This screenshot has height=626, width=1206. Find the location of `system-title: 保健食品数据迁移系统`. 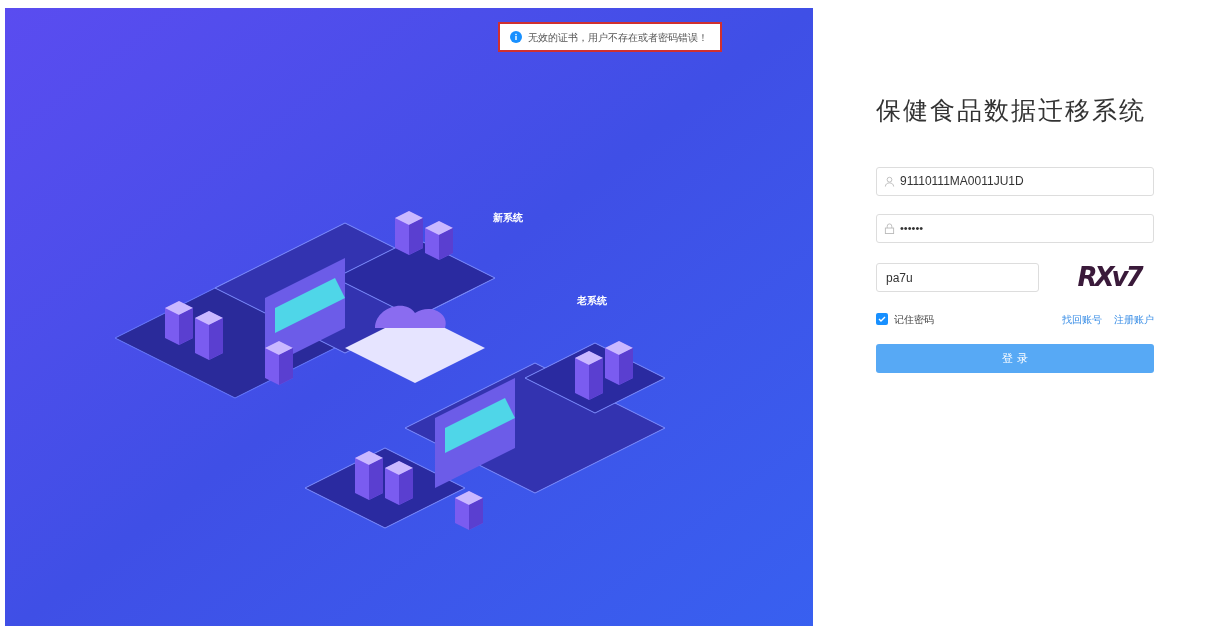

system-title: 保健食品数据迁移系统 is located at coordinates (1011, 110).